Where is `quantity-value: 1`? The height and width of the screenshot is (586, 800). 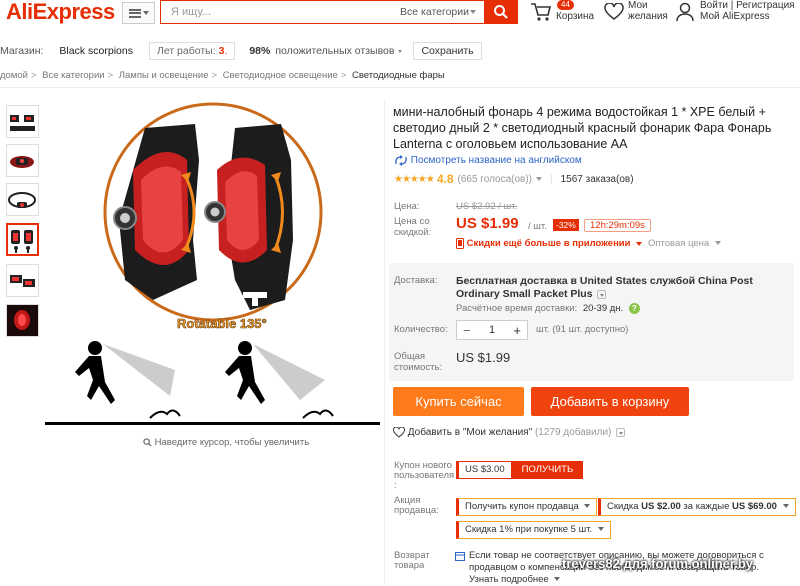 quantity-value: 1 is located at coordinates (492, 330).